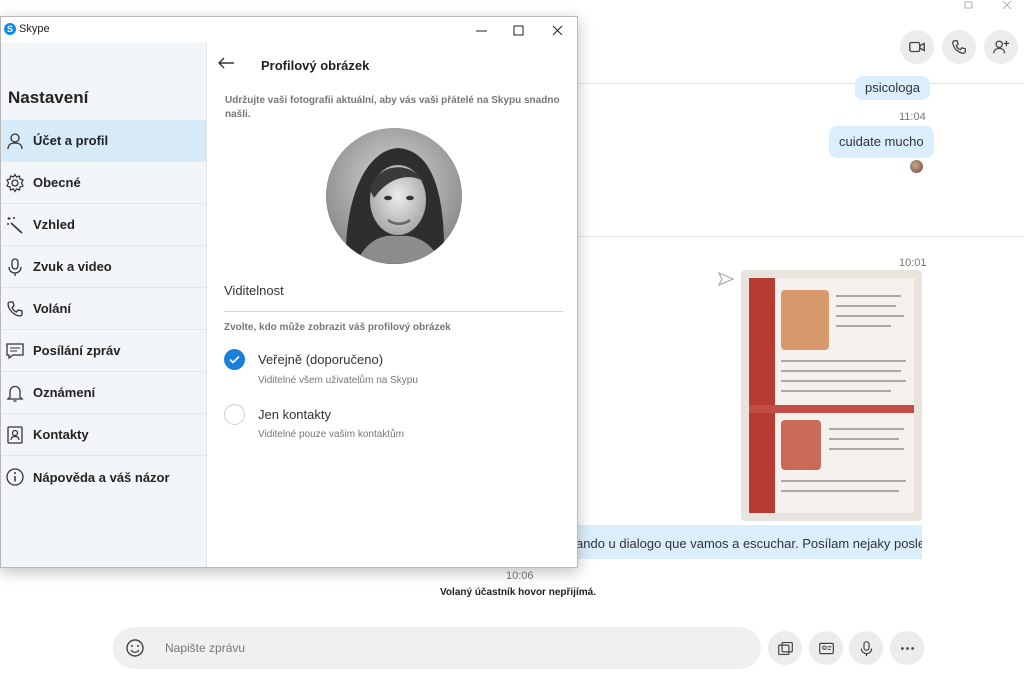 The height and width of the screenshot is (673, 1024). I want to click on sidebar-item-label: Nápověda a váš názor, so click(101, 477).